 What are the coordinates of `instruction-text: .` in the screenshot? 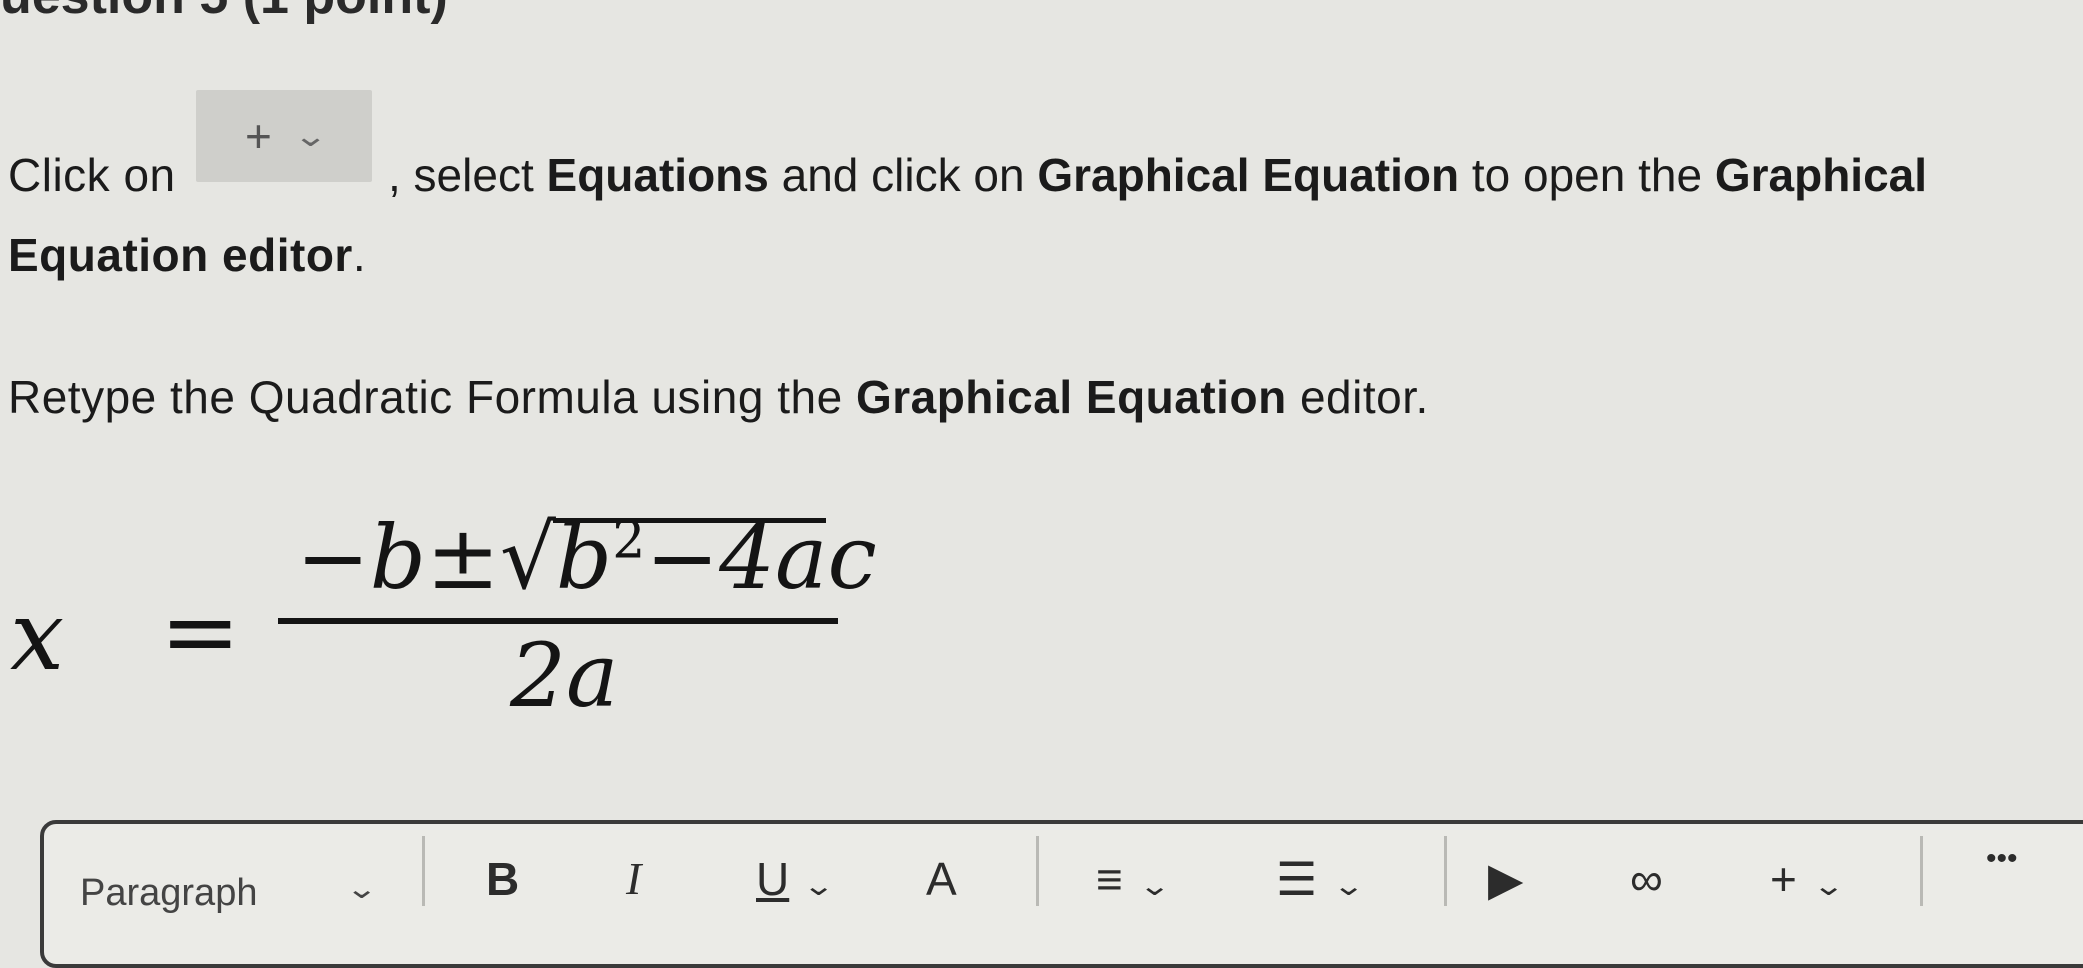 It's located at (359, 255).